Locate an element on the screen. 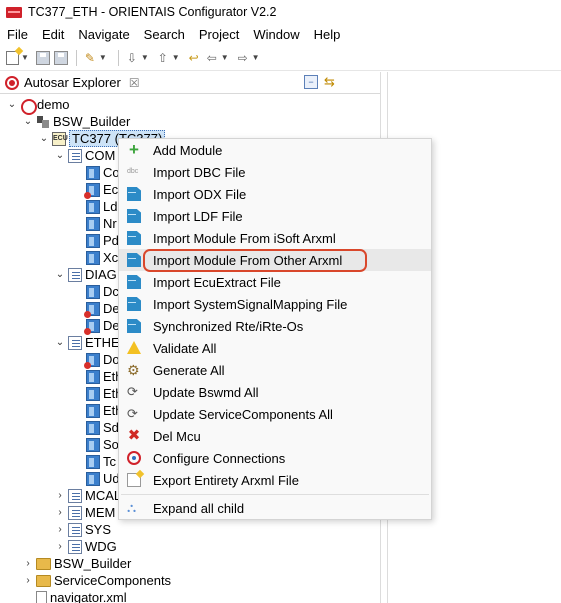  menu-item-import-ldf: Import LDF File is located at coordinates (275, 216).